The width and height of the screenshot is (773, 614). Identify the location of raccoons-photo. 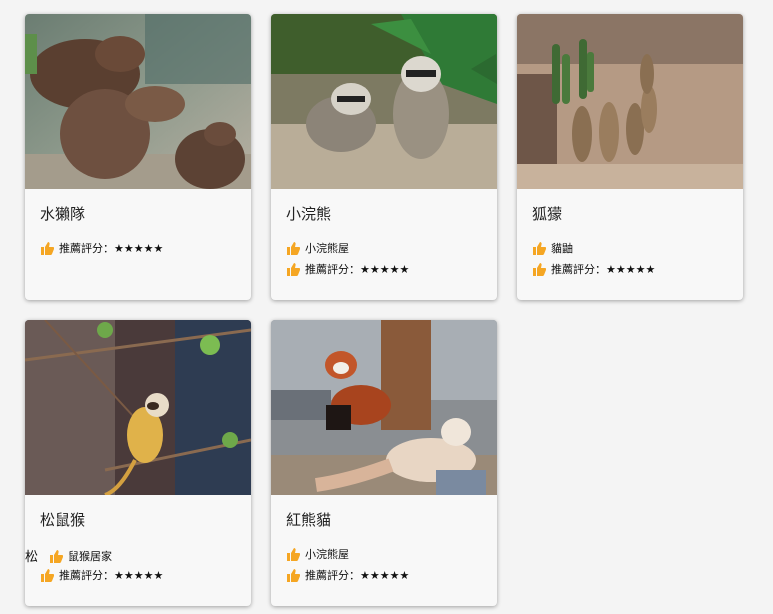
(384, 101).